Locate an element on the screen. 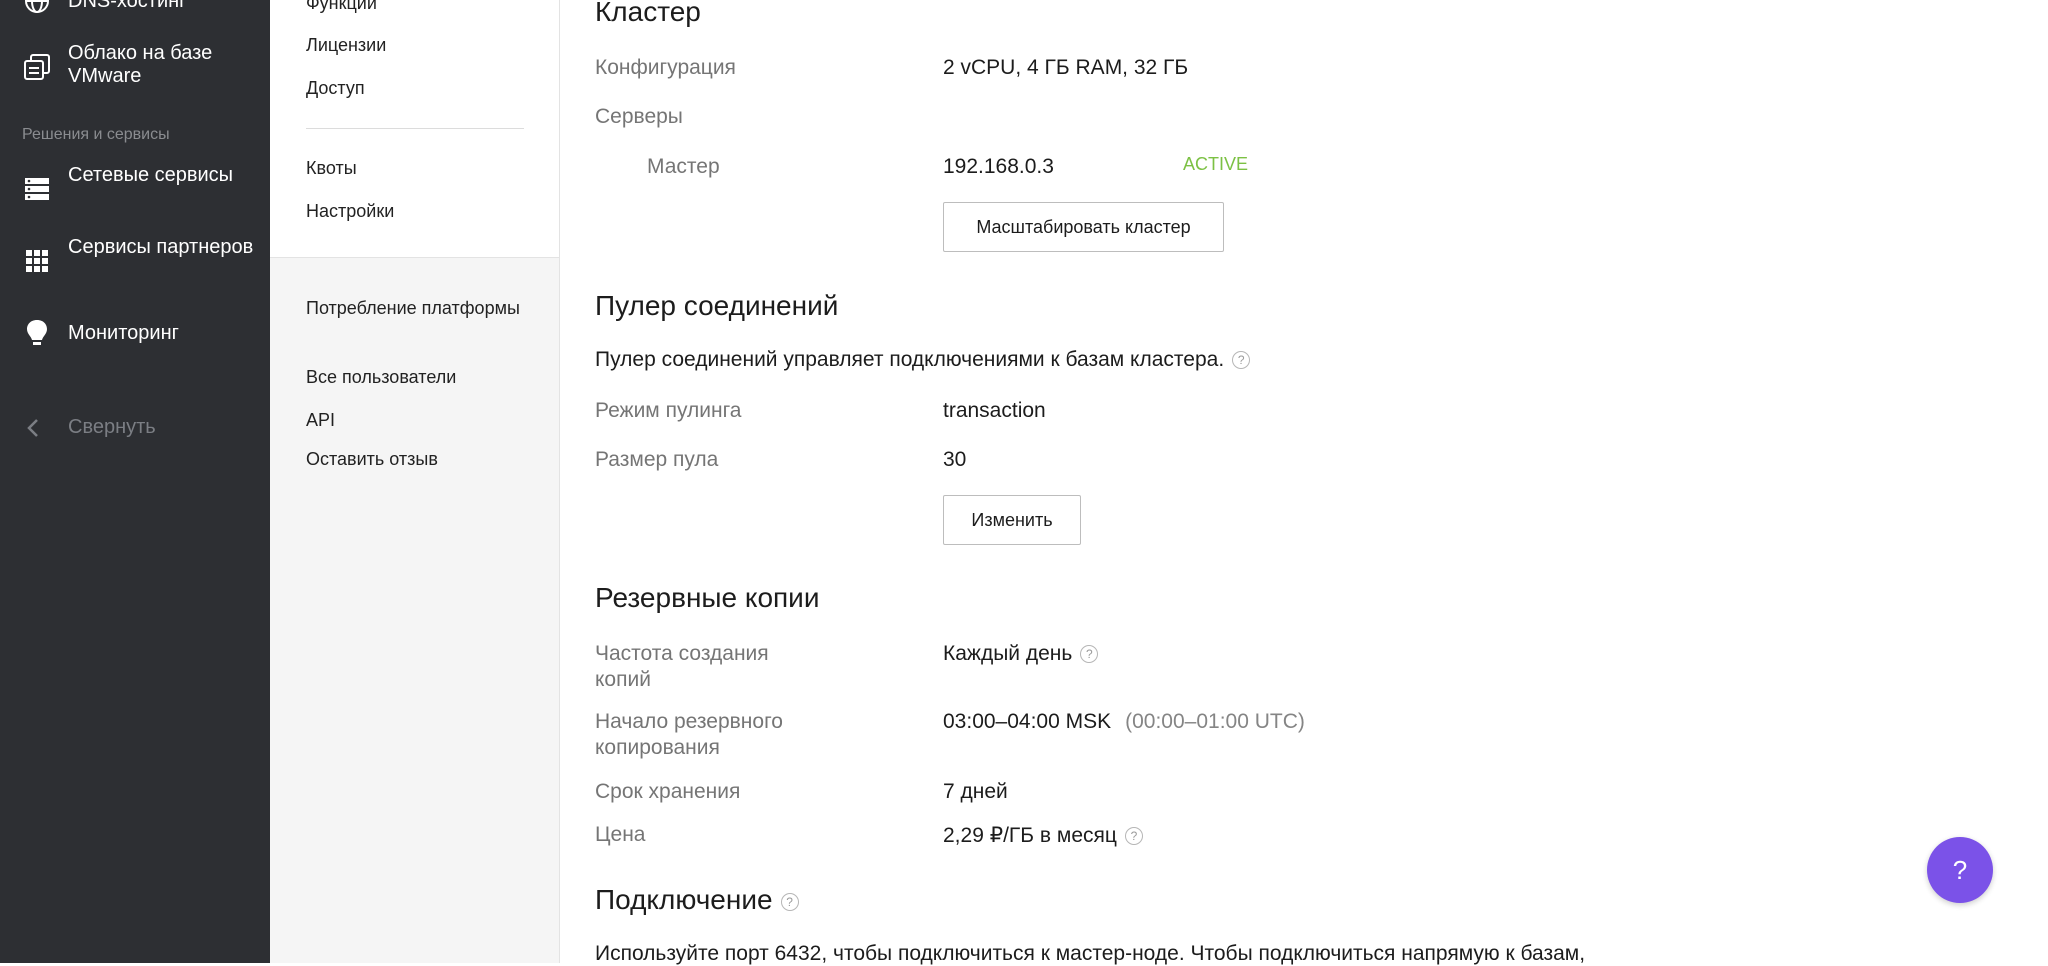  globe-icon is located at coordinates (37, 8).